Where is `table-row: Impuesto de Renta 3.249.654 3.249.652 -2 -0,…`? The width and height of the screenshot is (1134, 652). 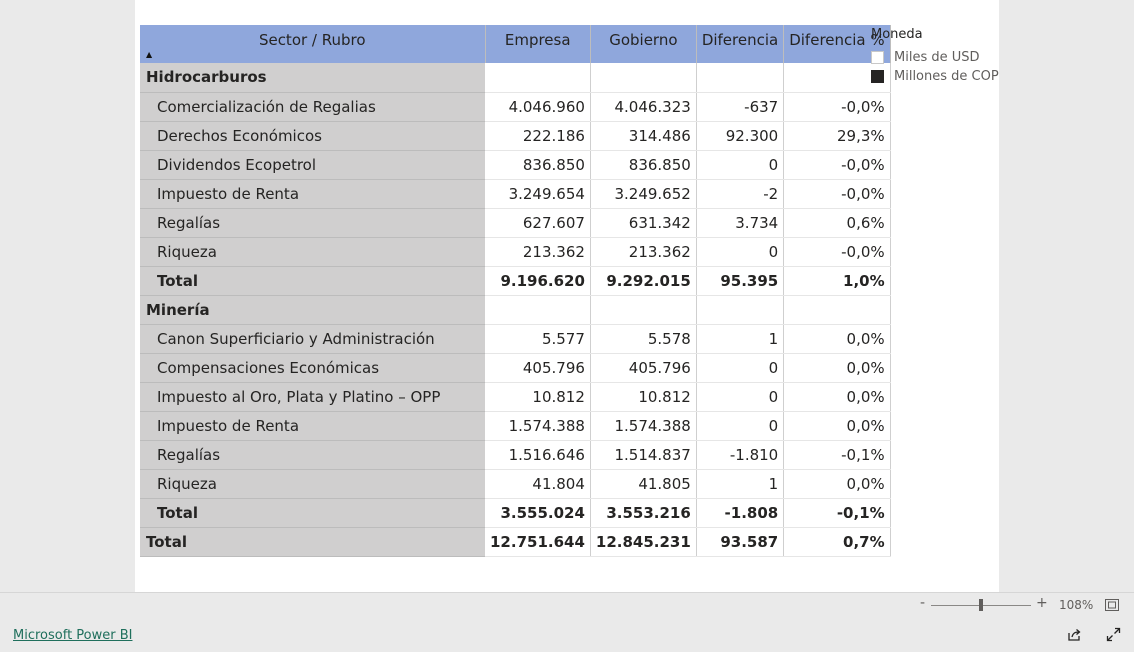
table-row: Impuesto de Renta 3.249.654 3.249.652 -2 -0,… is located at coordinates (515, 194).